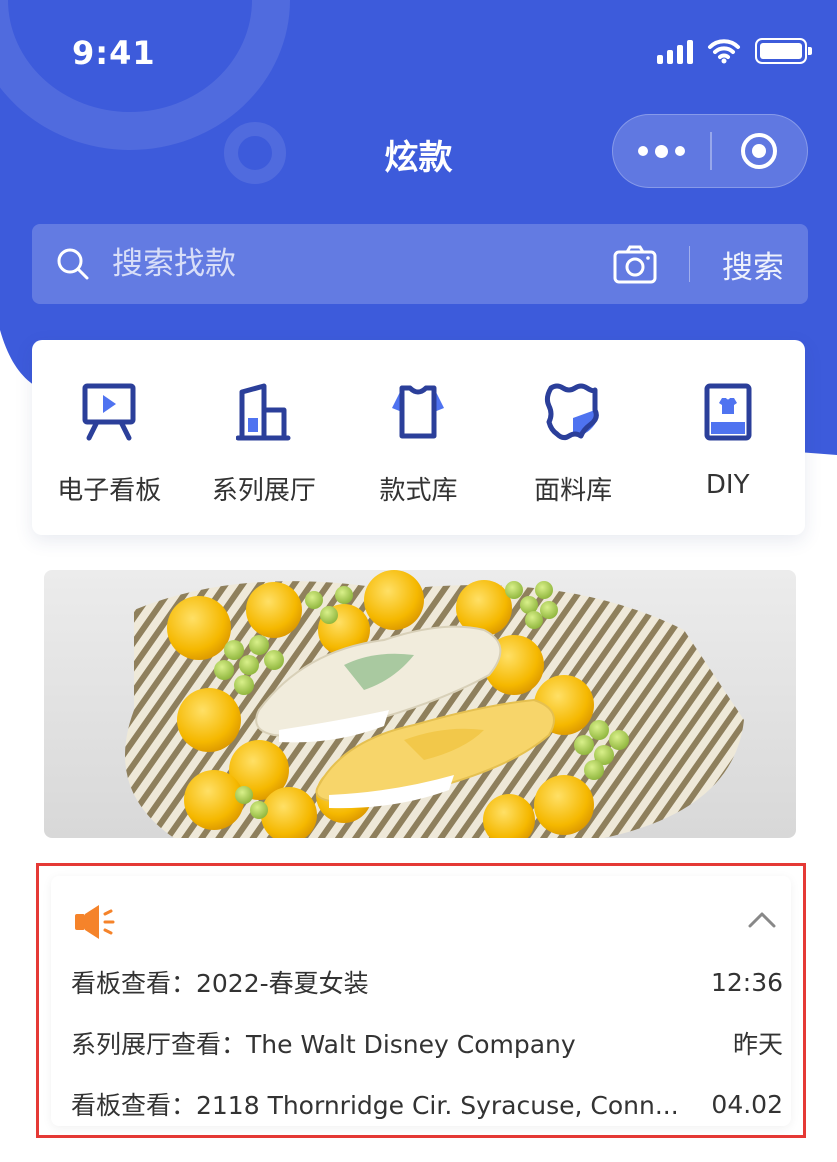 The width and height of the screenshot is (837, 1162). I want to click on status-icons, so click(734, 51).